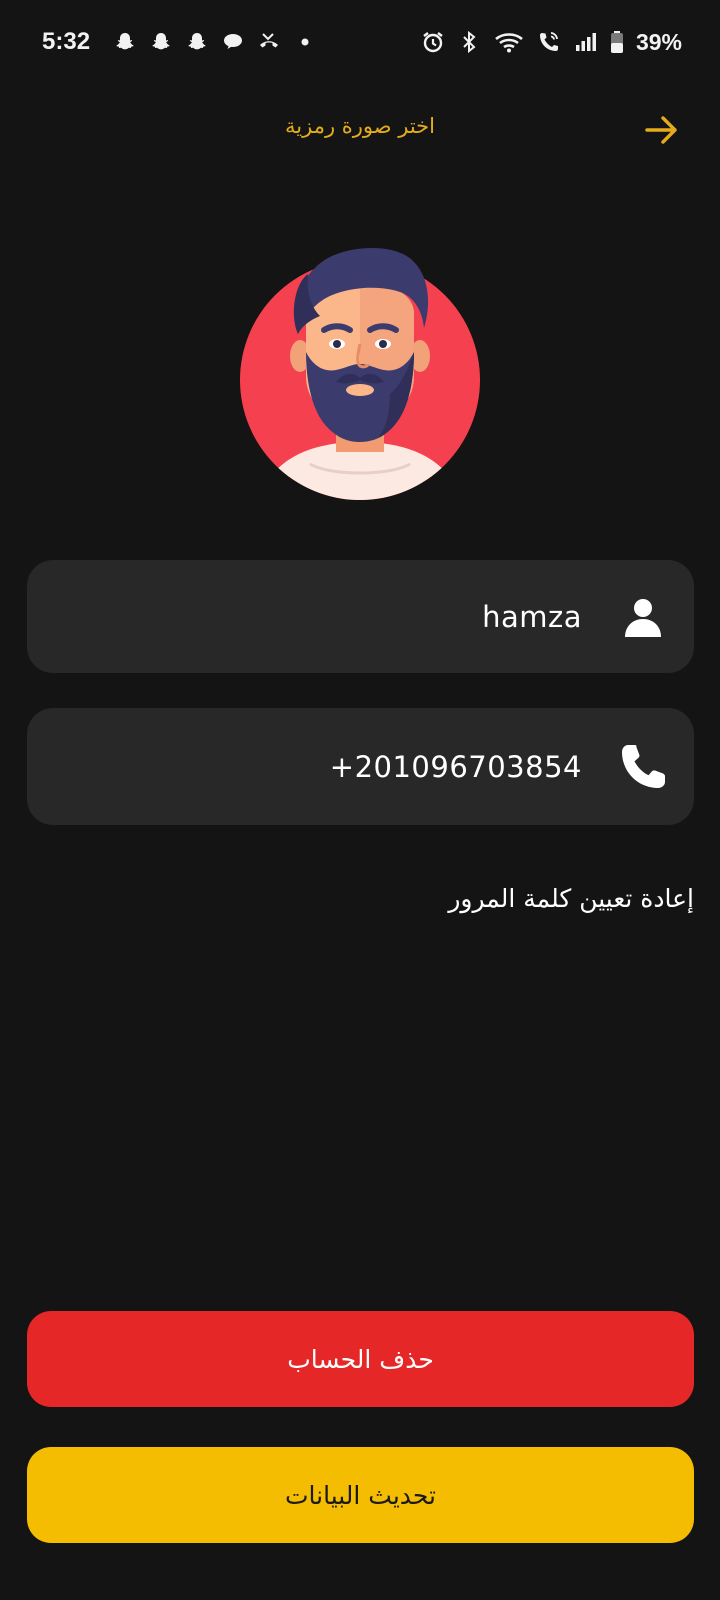 This screenshot has height=1600, width=720. What do you see at coordinates (617, 42) in the screenshot?
I see `battery-icon` at bounding box center [617, 42].